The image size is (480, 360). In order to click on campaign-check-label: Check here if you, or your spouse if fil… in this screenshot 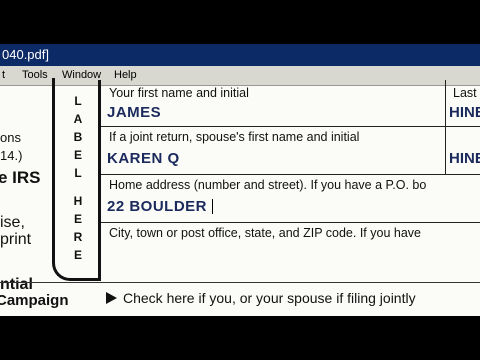, I will do `click(269, 298)`.